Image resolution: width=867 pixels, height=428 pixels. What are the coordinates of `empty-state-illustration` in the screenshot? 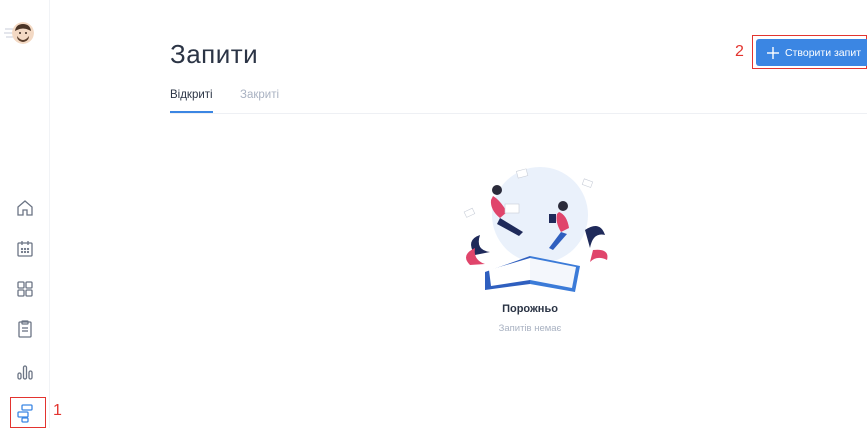 It's located at (535, 229).